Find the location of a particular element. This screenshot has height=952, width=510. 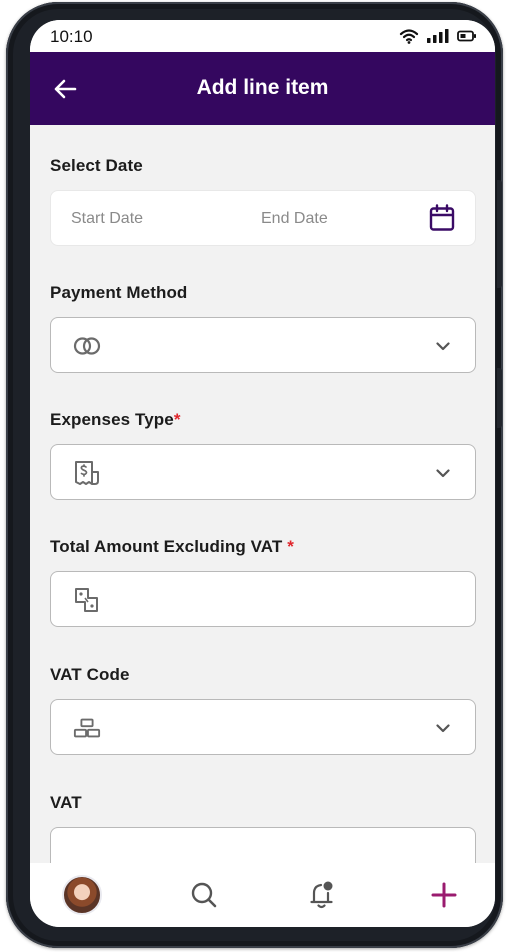

date-range-field: Start Date End Date is located at coordinates (263, 218).